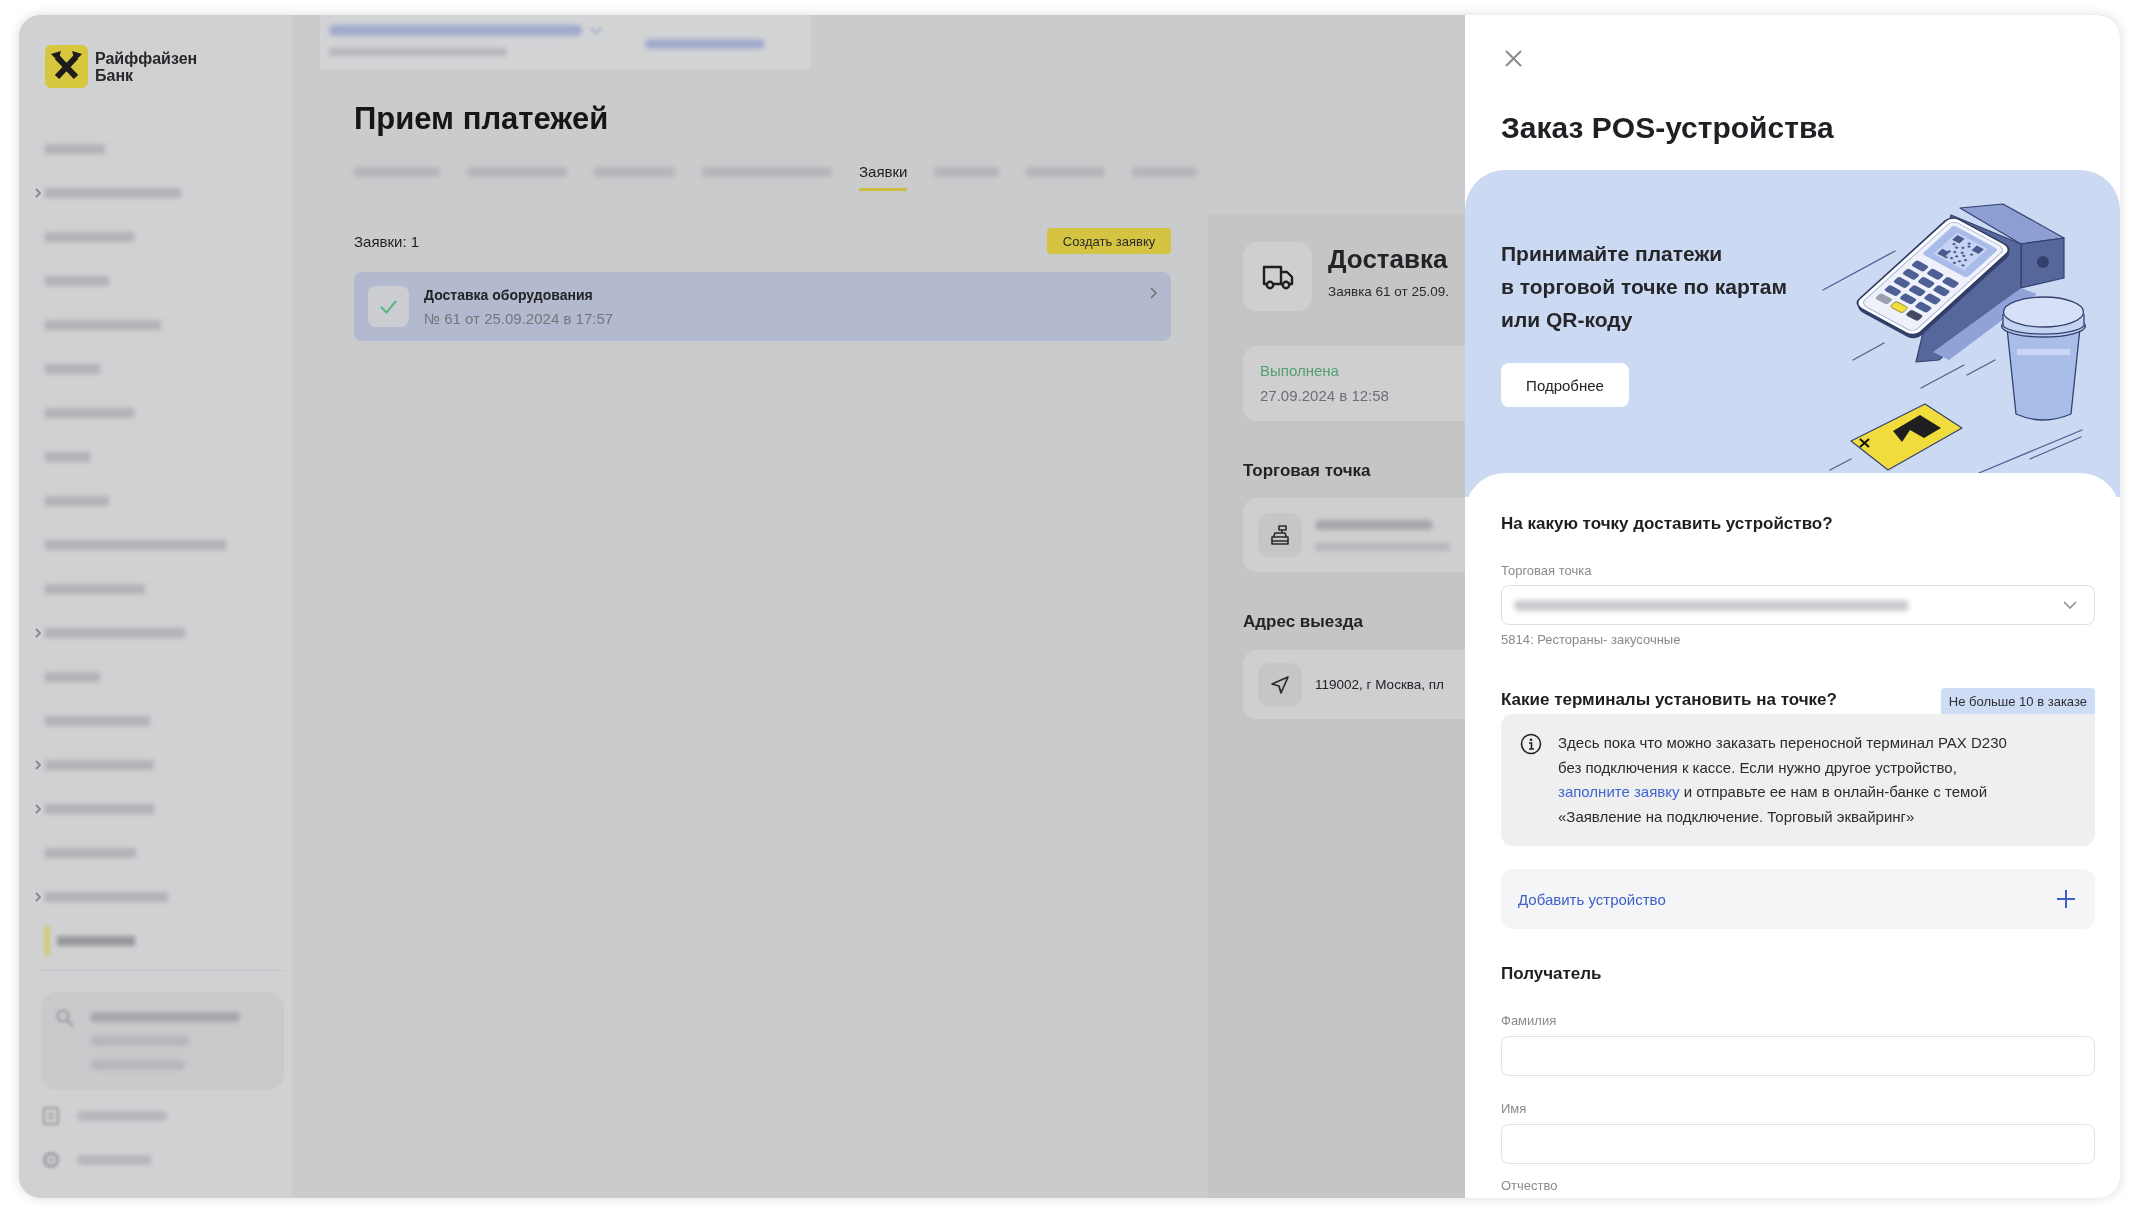 The width and height of the screenshot is (2137, 1213). I want to click on section-heading: Торговая точка, so click(1307, 471).